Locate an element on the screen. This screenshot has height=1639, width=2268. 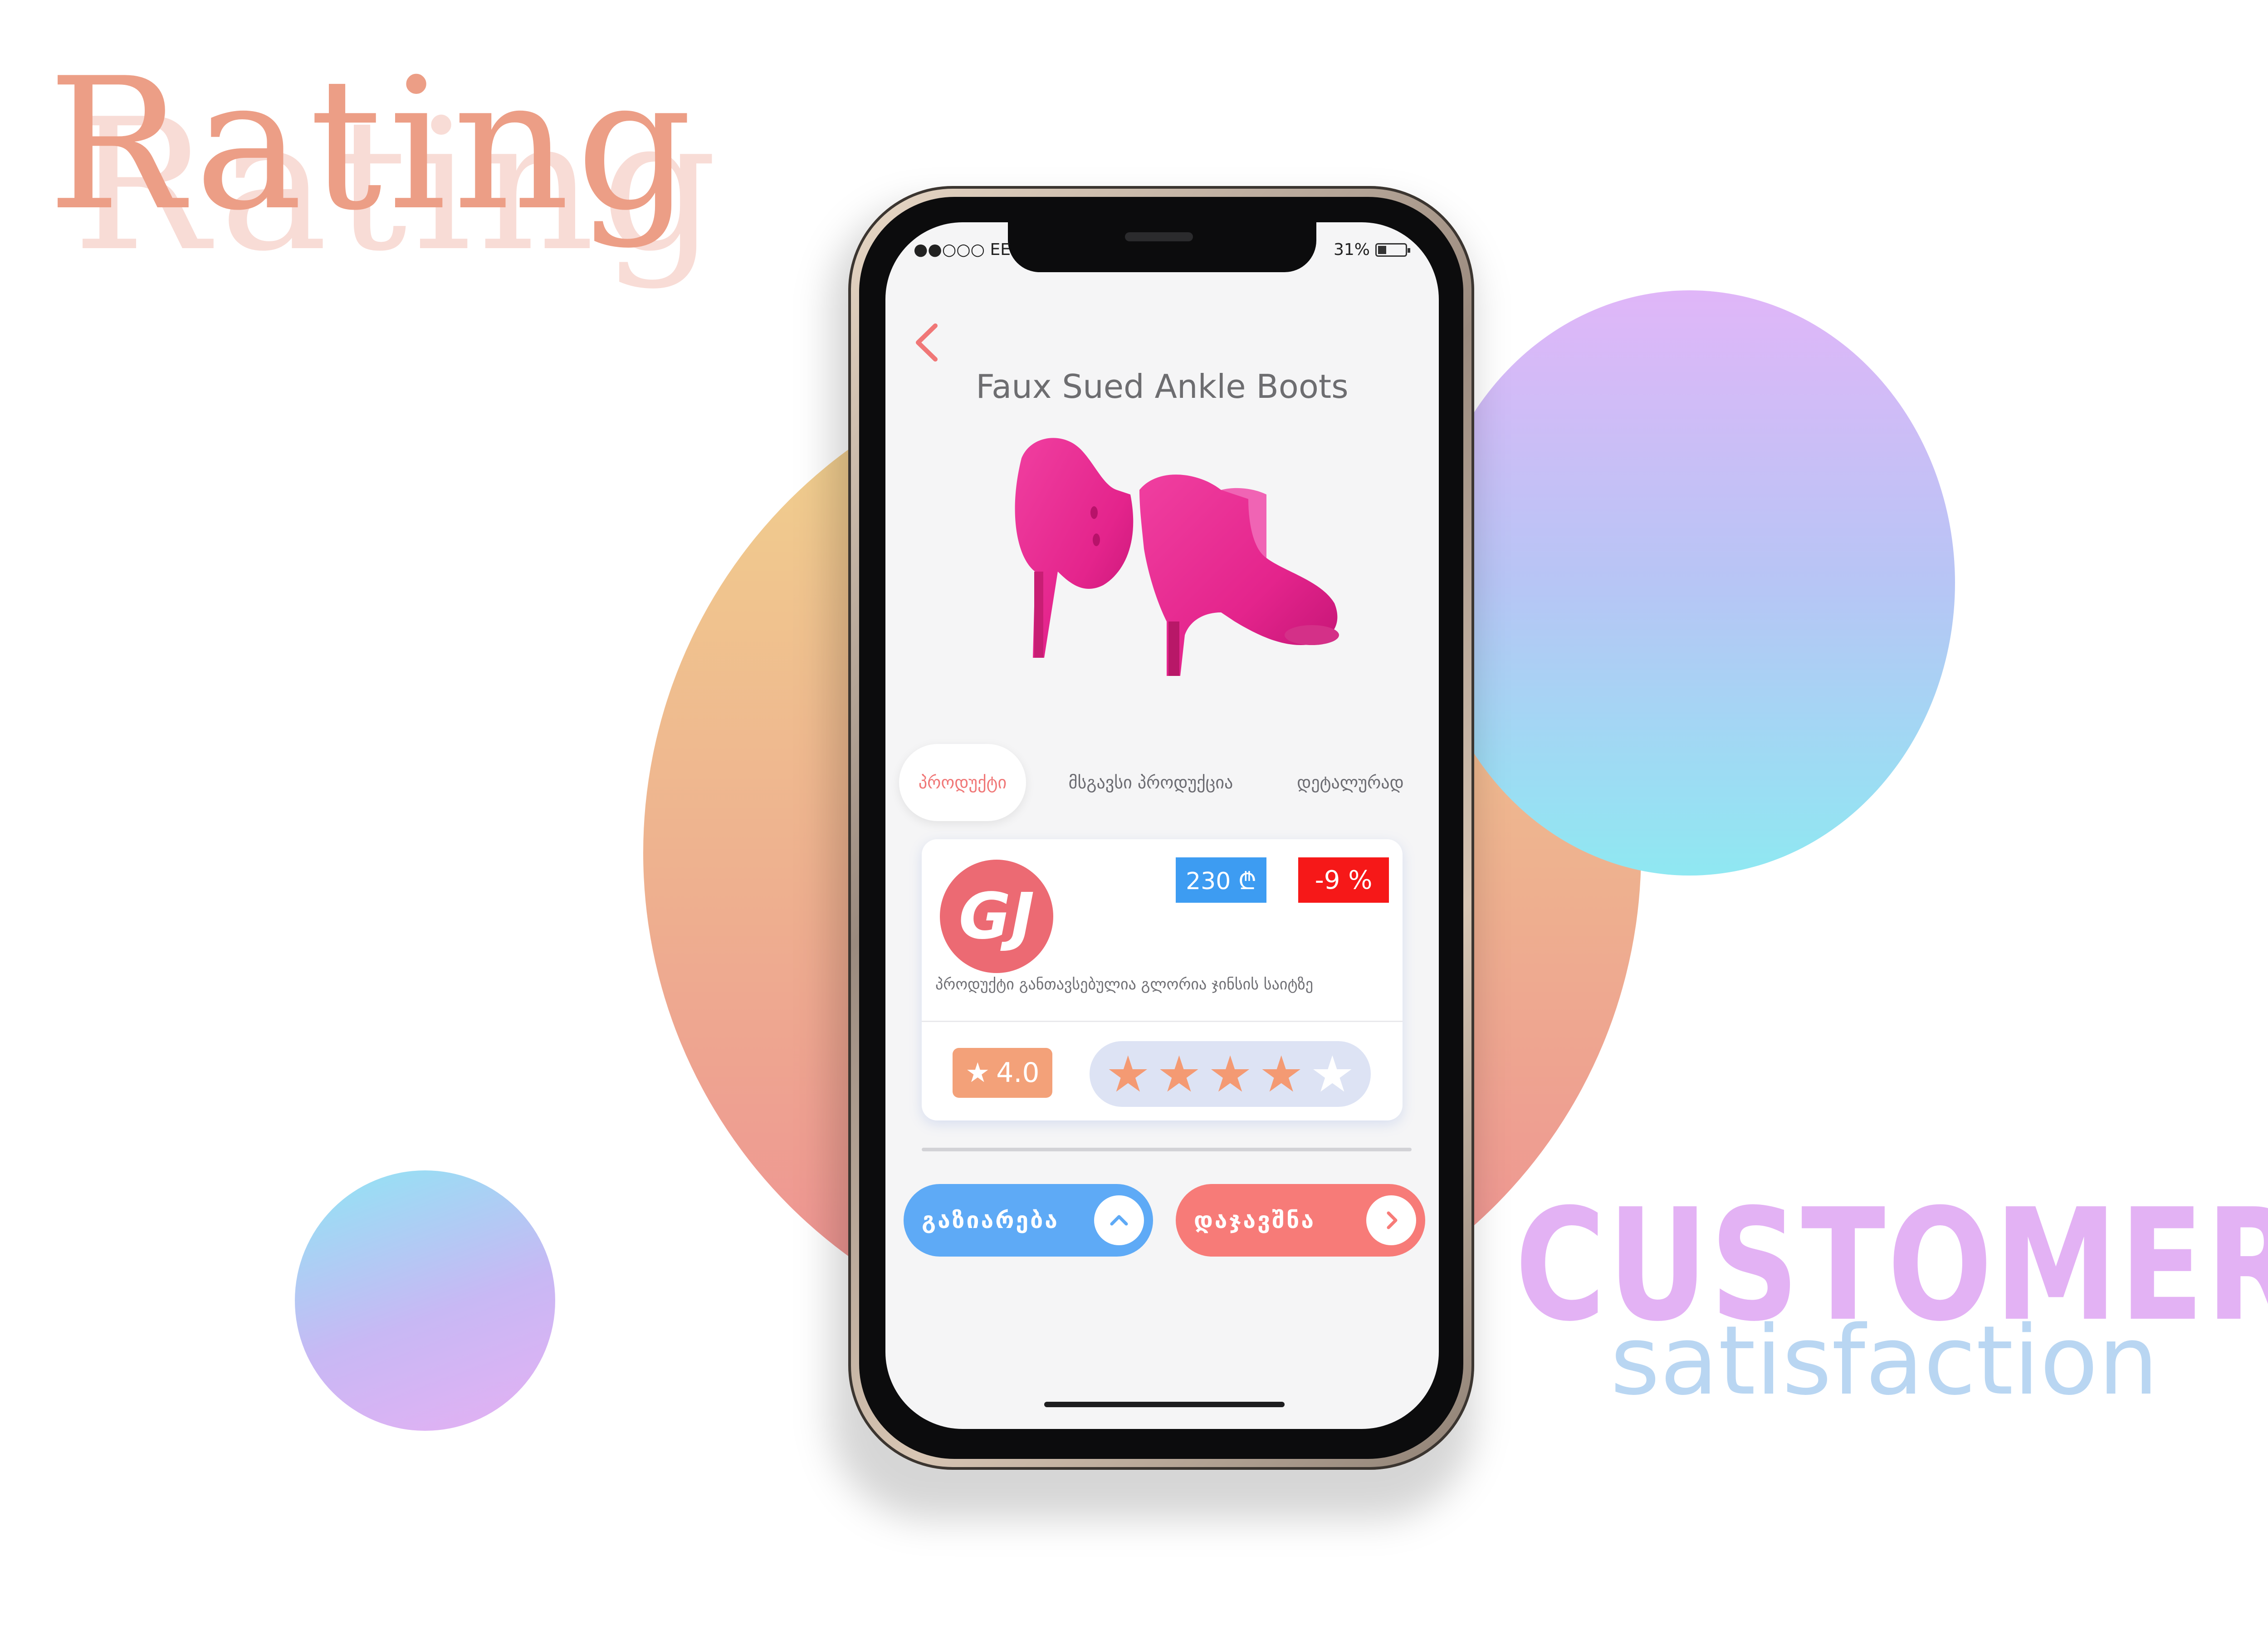
share-button: გაზიარება is located at coordinates (1028, 1220).